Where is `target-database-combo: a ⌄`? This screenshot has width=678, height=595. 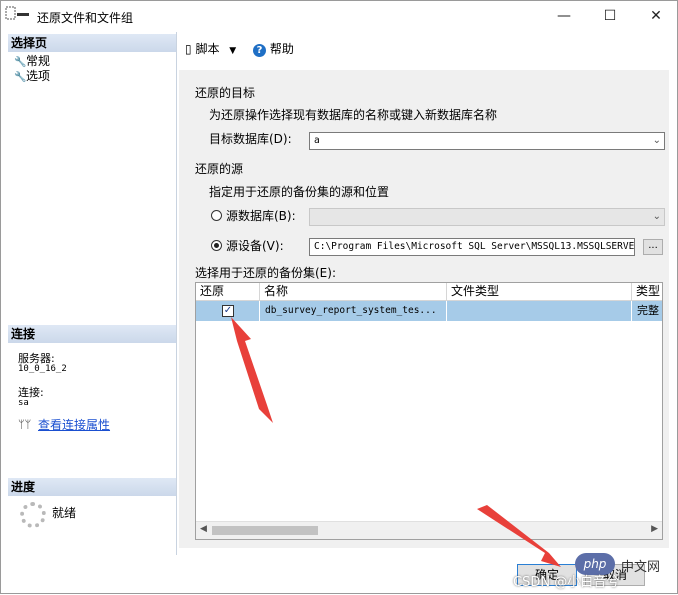 target-database-combo: a ⌄ is located at coordinates (487, 141).